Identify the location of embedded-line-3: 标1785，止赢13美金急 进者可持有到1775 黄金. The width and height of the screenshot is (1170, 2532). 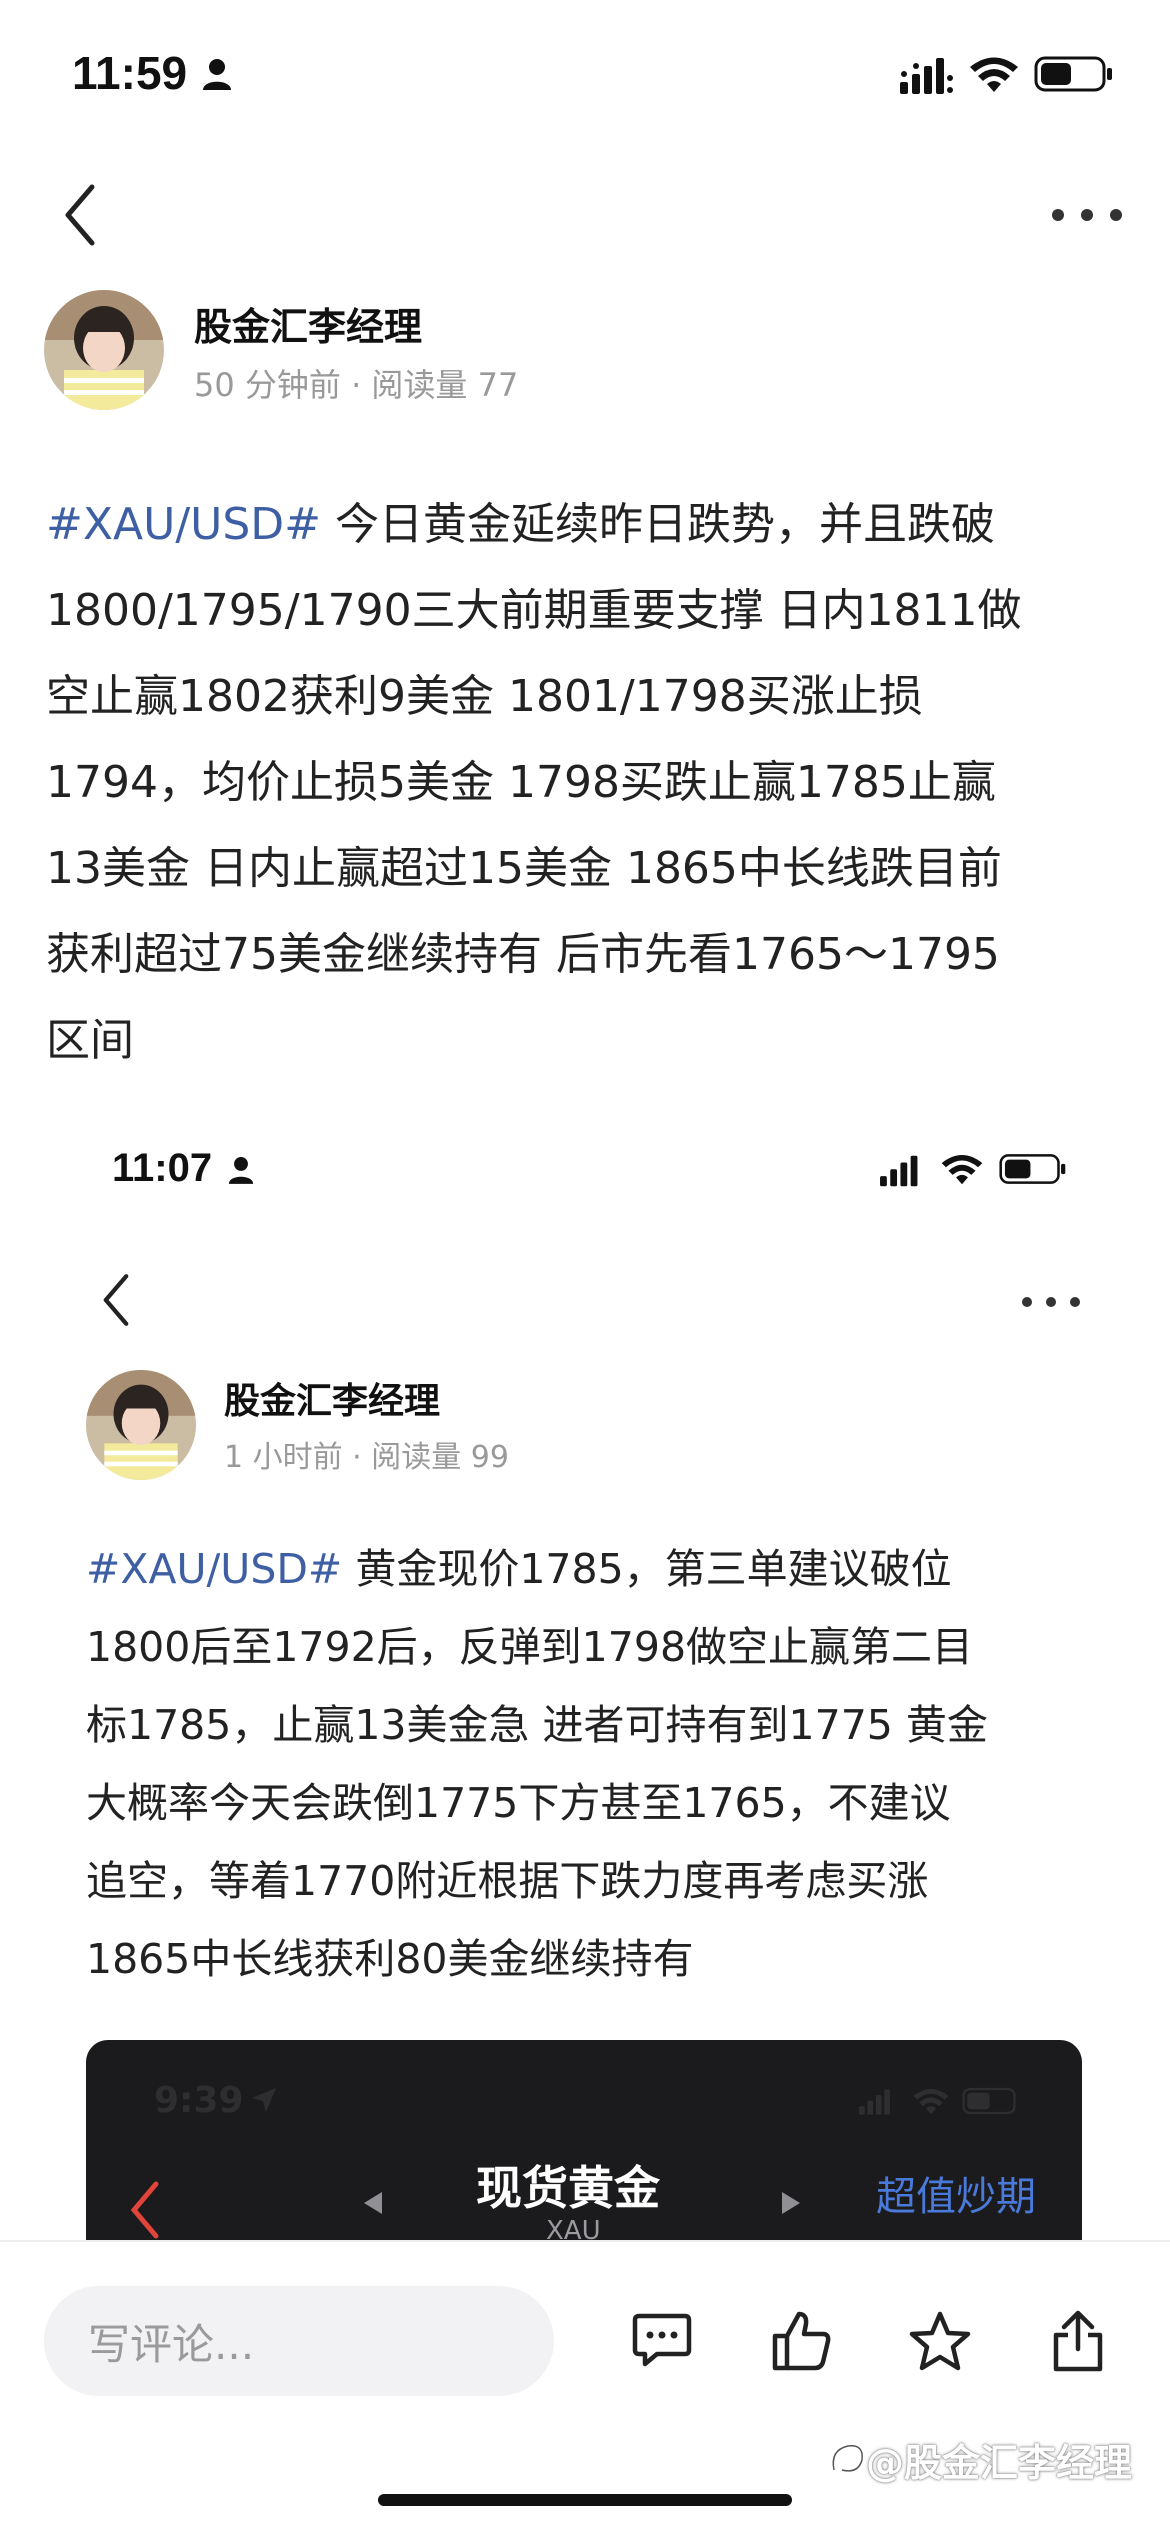
(537, 1725).